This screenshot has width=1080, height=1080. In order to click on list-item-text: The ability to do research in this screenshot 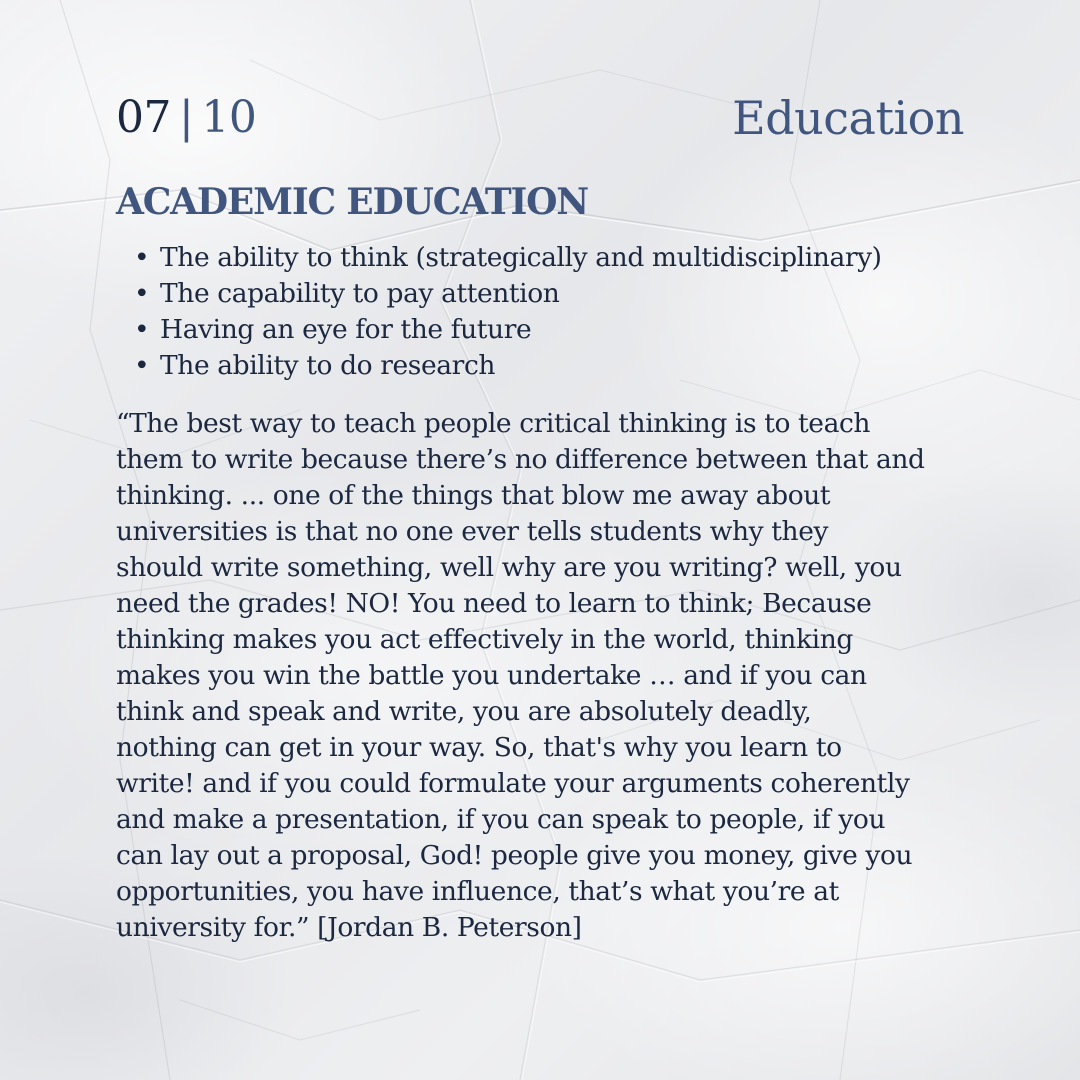, I will do `click(328, 365)`.